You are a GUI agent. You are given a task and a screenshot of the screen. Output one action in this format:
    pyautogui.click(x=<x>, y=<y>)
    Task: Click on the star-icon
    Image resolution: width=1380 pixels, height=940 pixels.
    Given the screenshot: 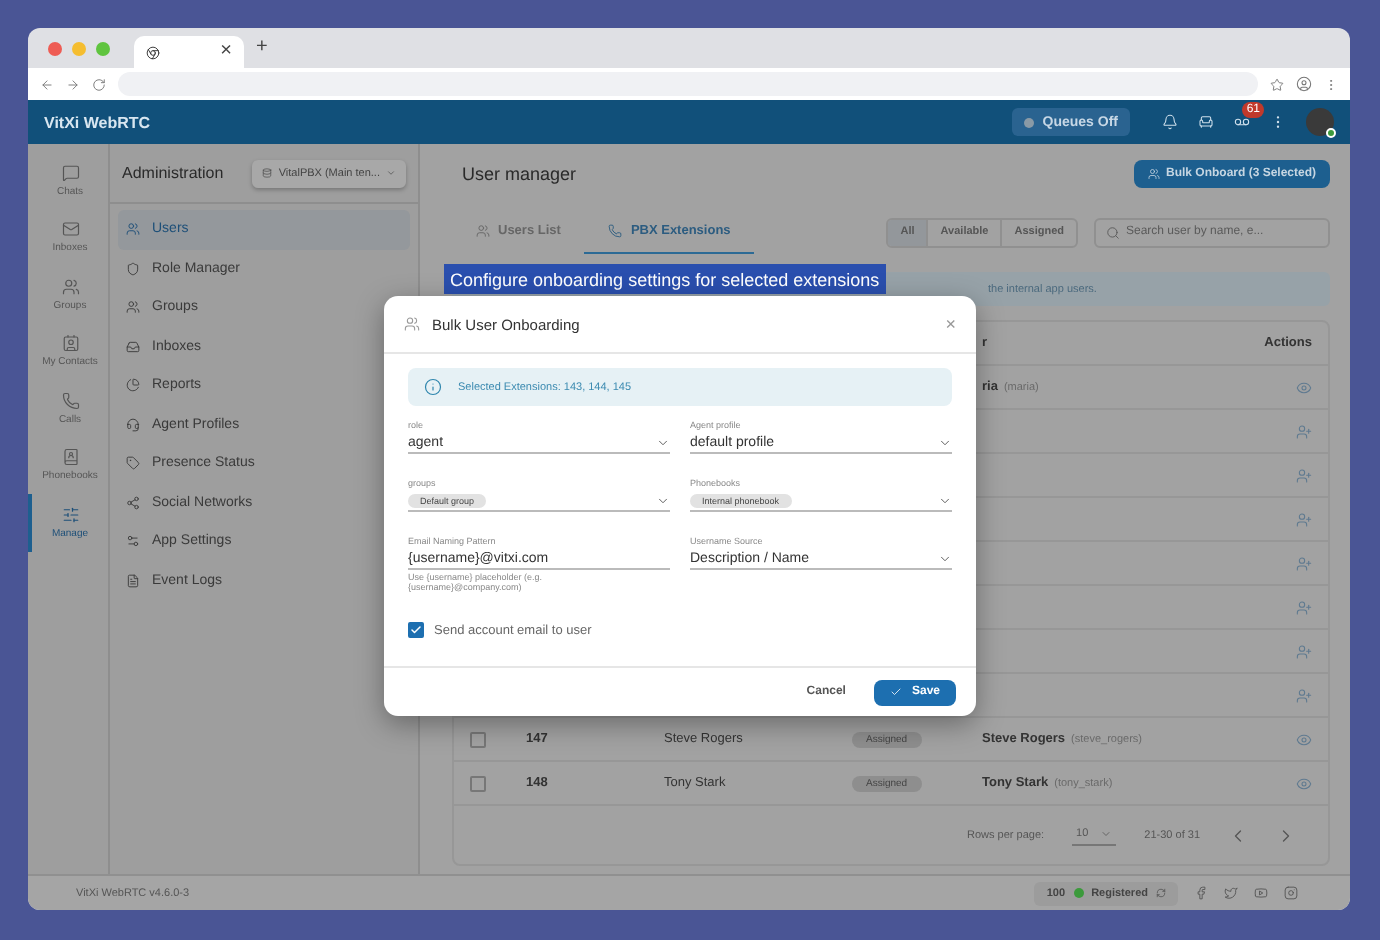 What is the action you would take?
    pyautogui.click(x=1277, y=84)
    